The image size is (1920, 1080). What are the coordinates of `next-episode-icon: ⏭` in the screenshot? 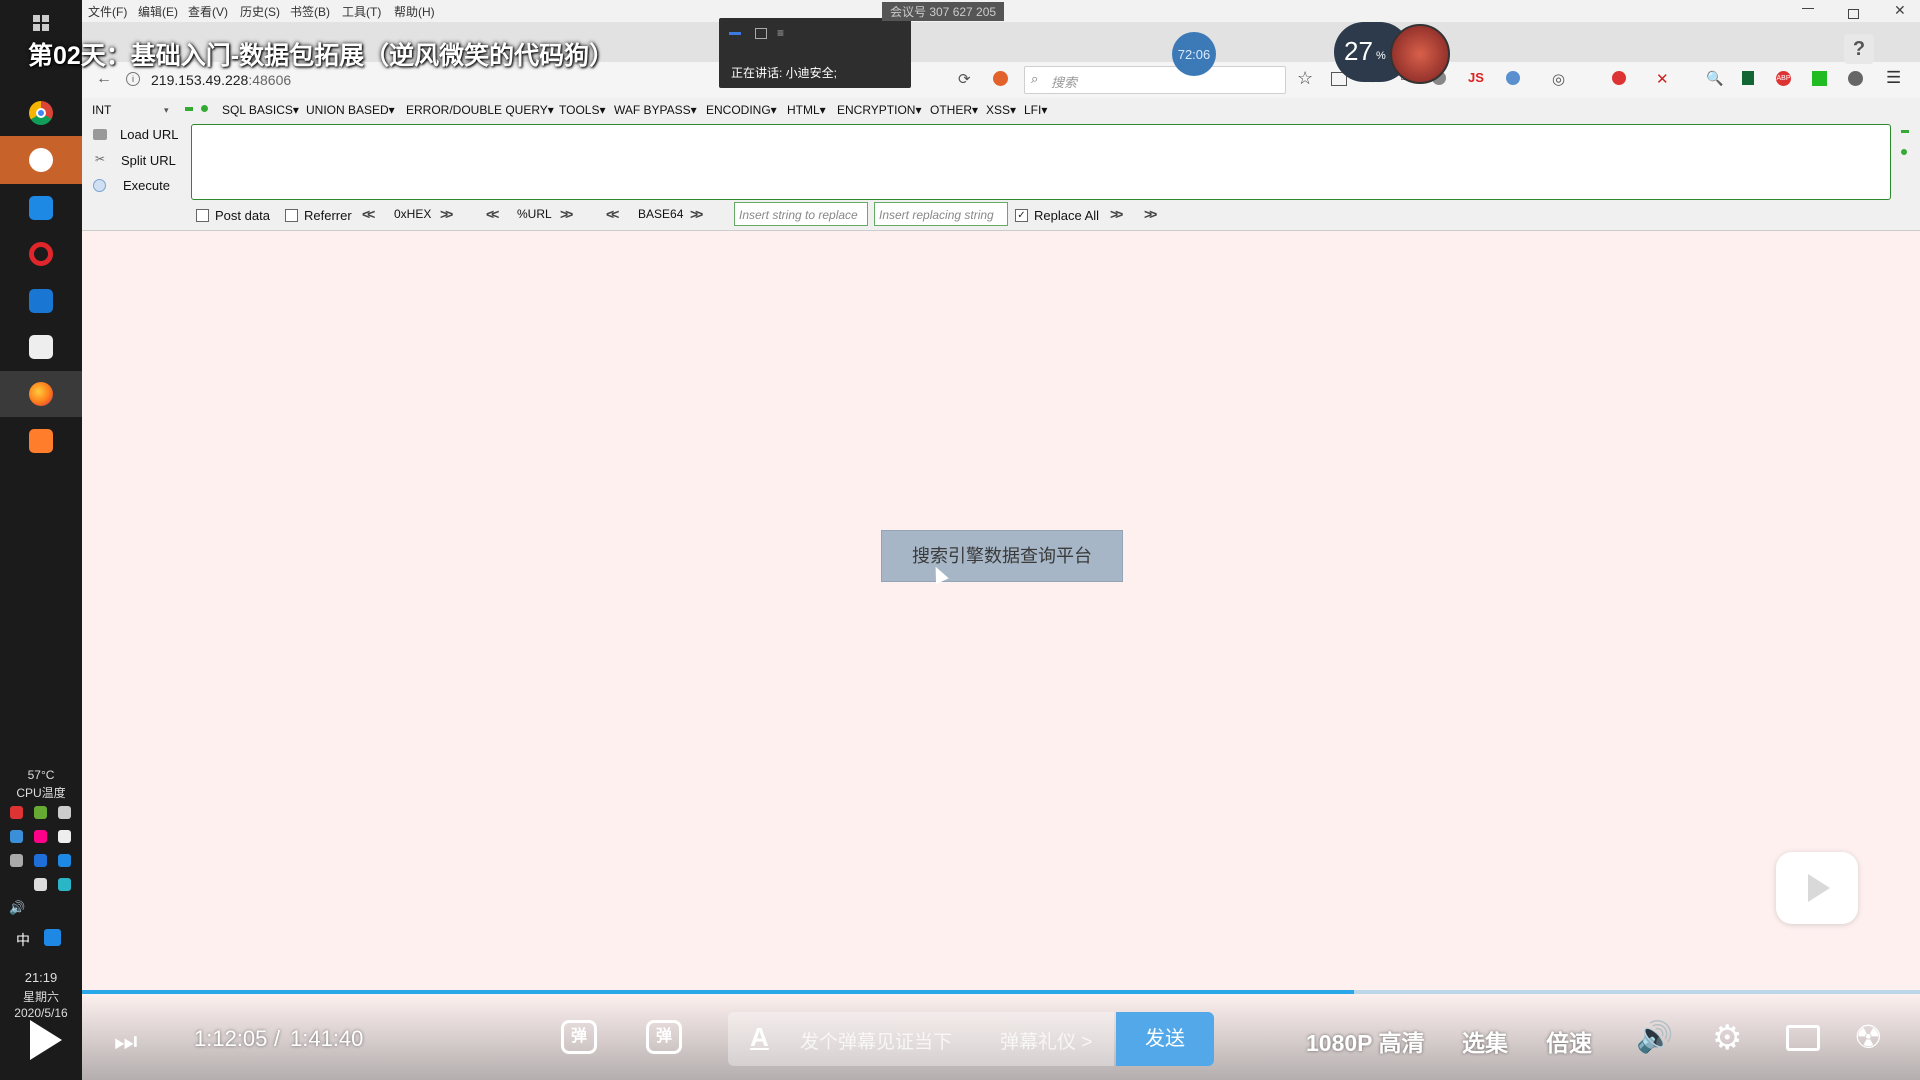 It's located at (125, 1042).